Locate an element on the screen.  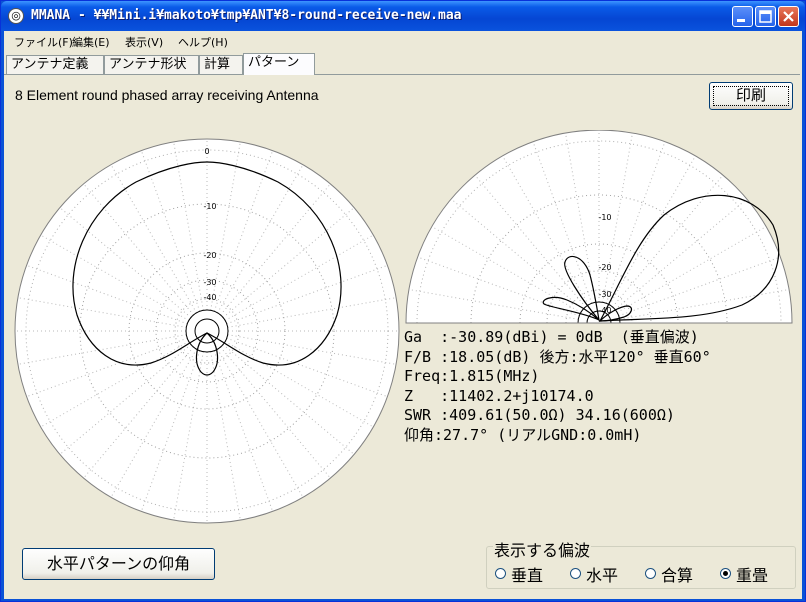
mmana-app-icon: ◎ is located at coordinates (16, 16).